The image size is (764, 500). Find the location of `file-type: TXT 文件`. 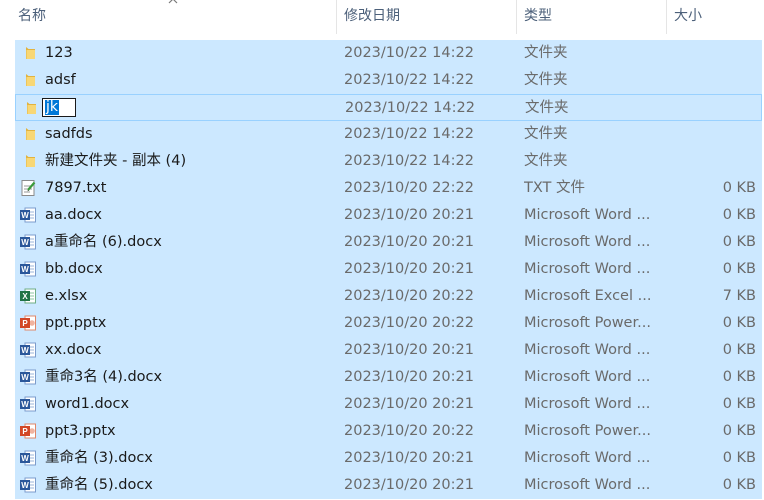

file-type: TXT 文件 is located at coordinates (555, 188).